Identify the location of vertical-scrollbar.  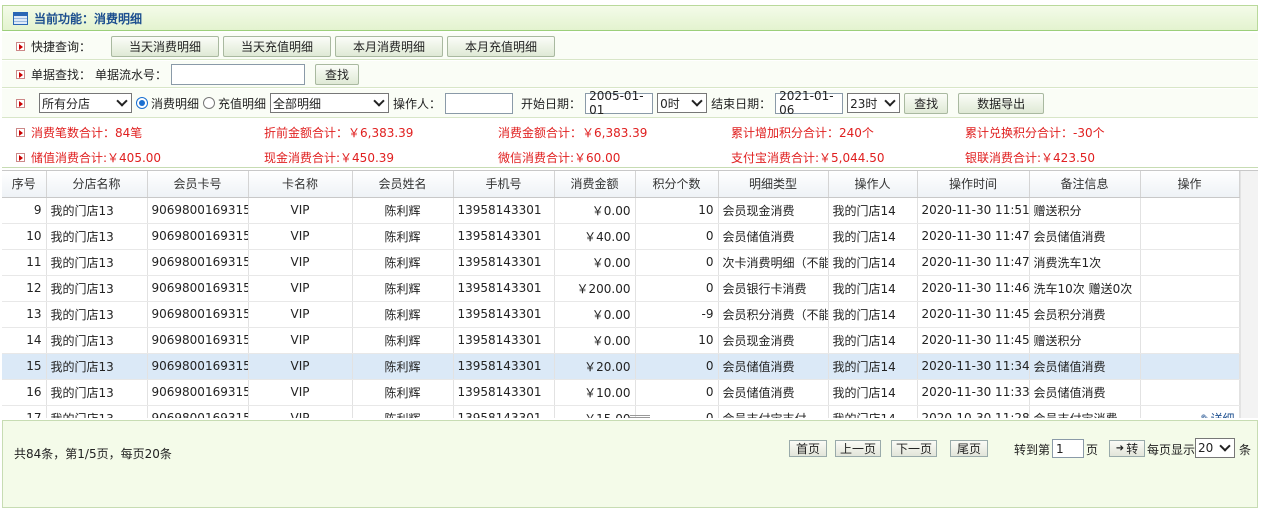
(1249, 294).